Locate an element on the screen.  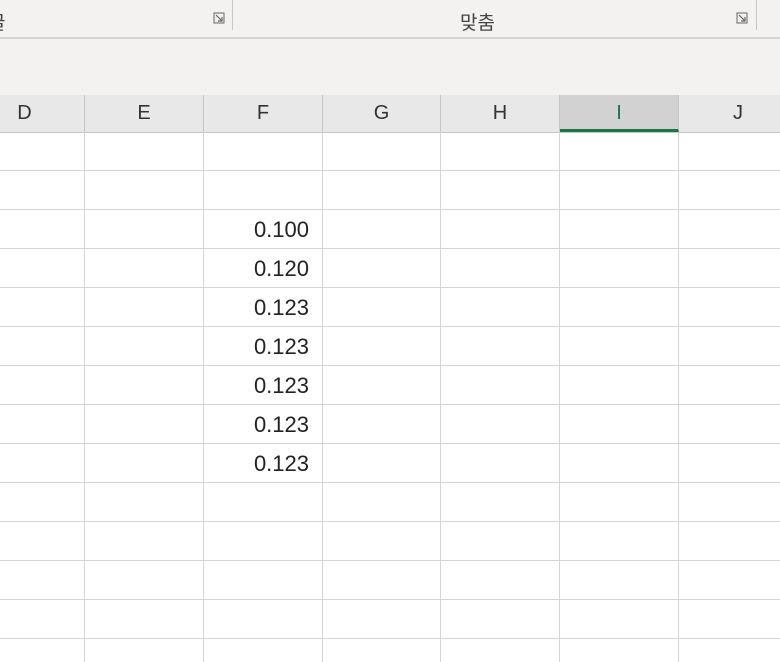
ribbon-group-label-font: 글 is located at coordinates (2, 21).